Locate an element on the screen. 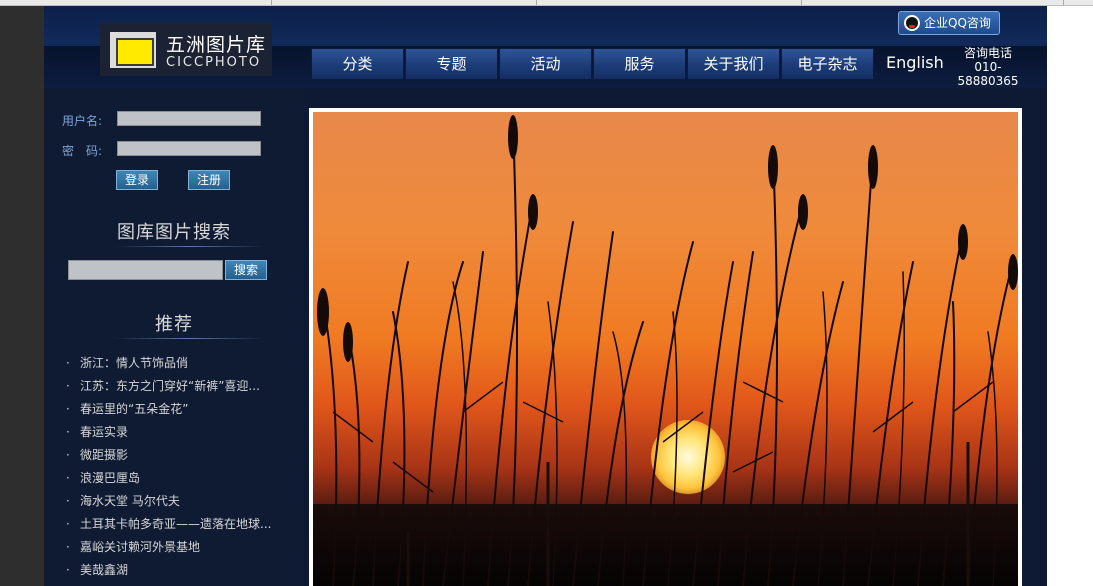 The image size is (1093, 586). qq-consult-button: 企业QQ咨询 is located at coordinates (949, 23).